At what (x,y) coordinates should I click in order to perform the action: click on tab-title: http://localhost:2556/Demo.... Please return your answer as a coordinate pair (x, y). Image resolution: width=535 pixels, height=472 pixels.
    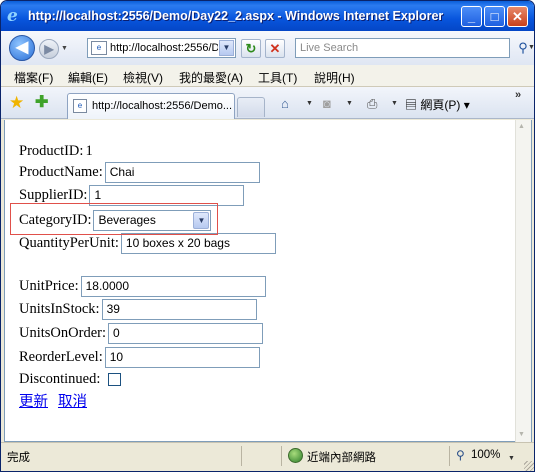
    Looking at the image, I should click on (162, 106).